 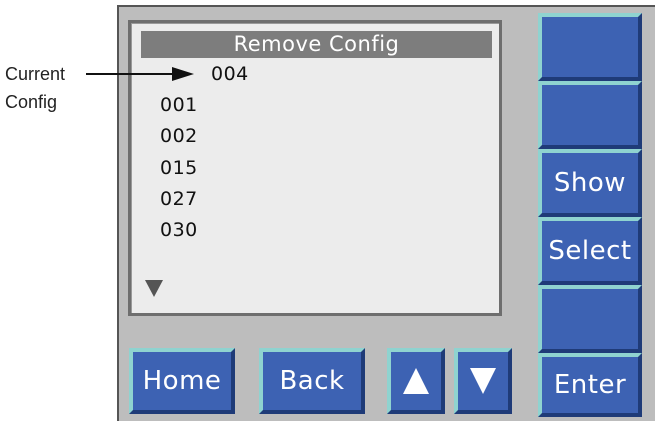 I want to click on current-config-value: 004, so click(x=230, y=74).